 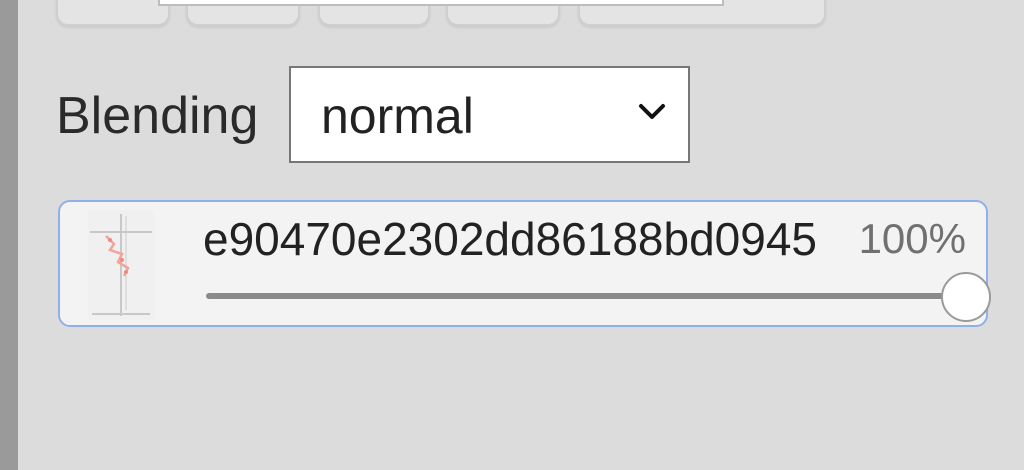 I want to click on layer-opacity-text: 100%, so click(x=912, y=238).